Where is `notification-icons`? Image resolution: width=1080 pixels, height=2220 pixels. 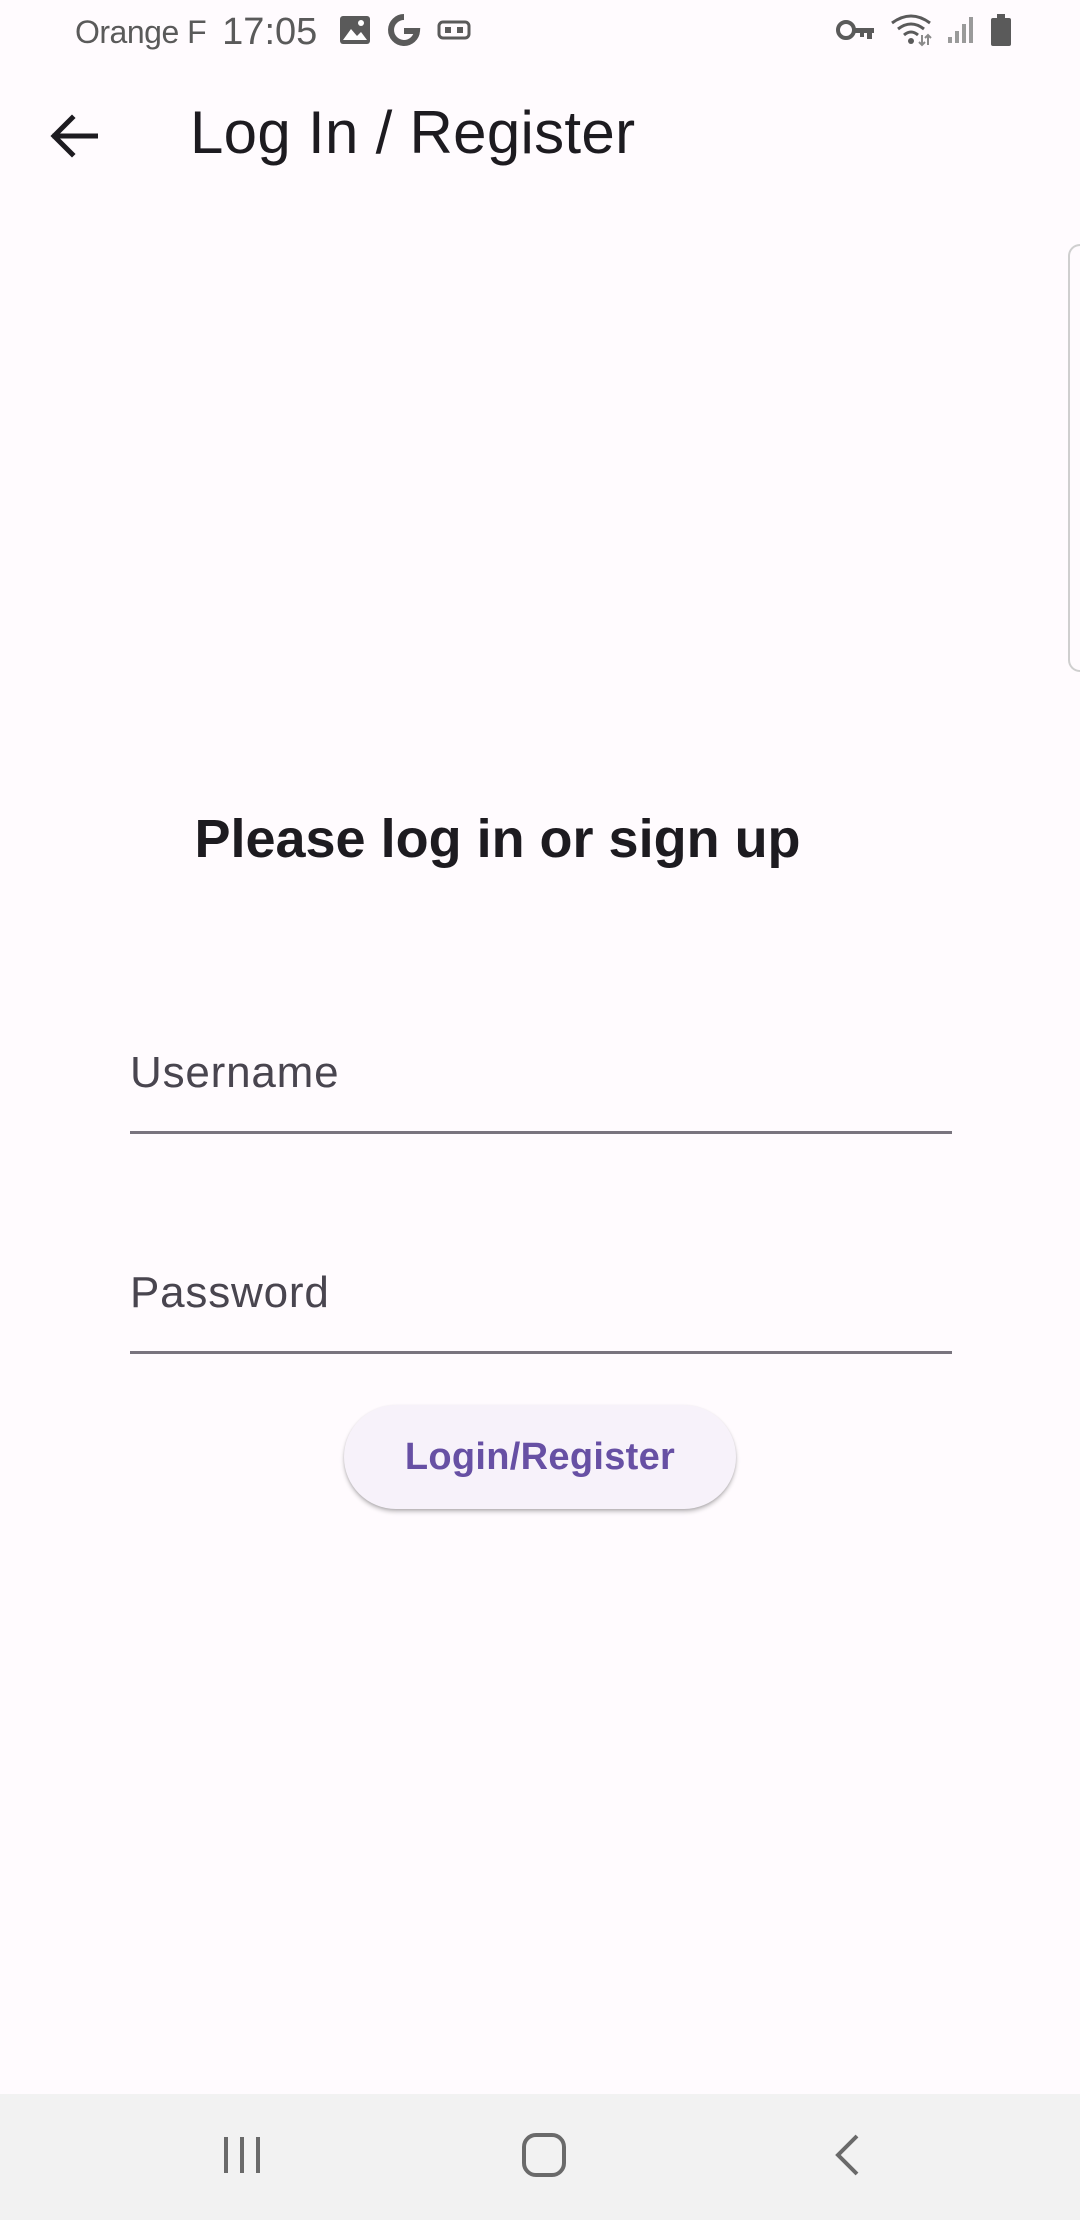 notification-icons is located at coordinates (405, 32).